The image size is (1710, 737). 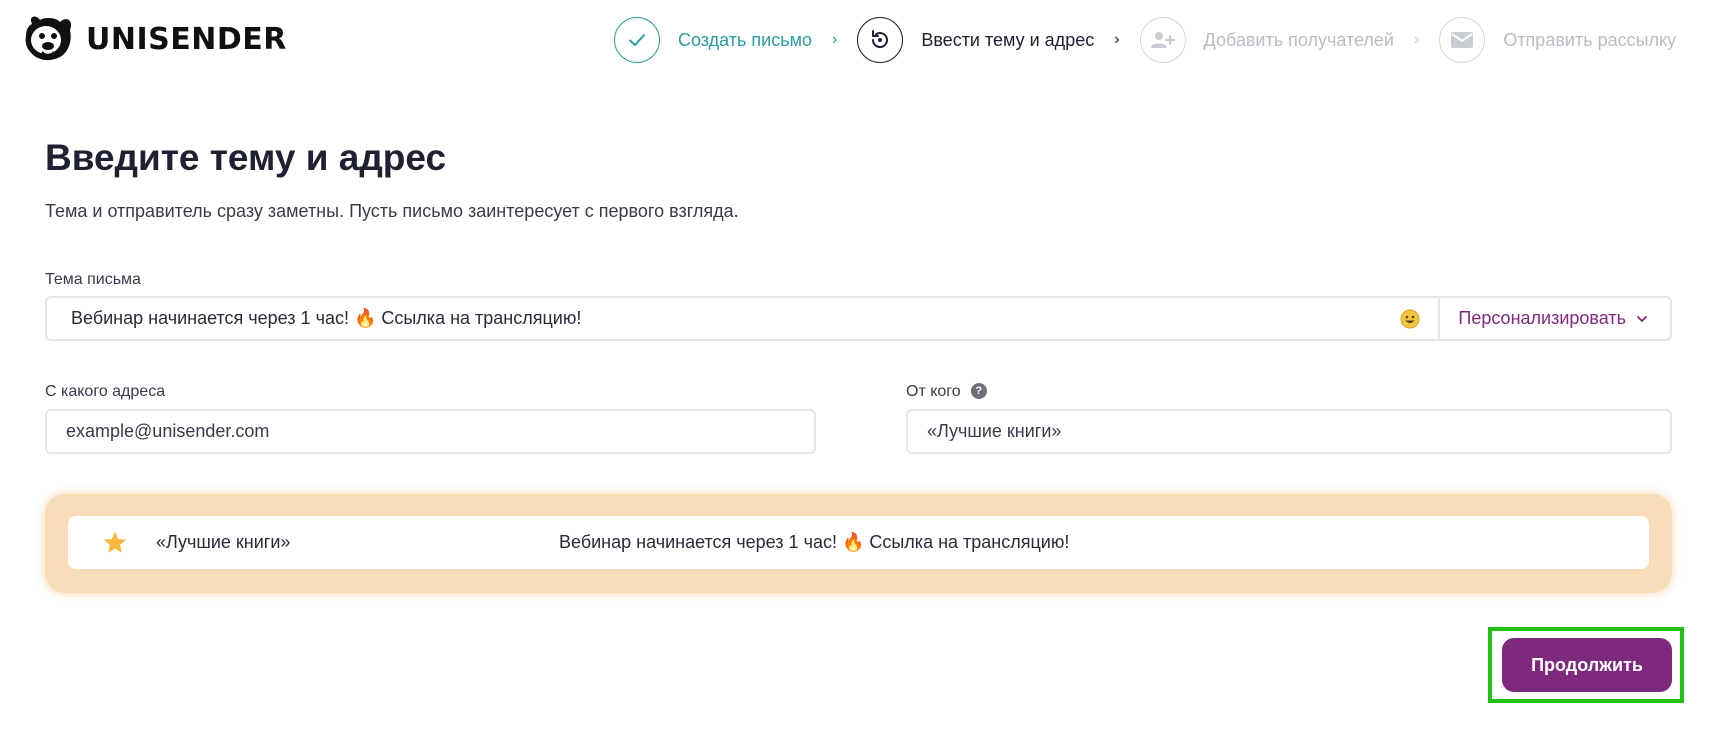 What do you see at coordinates (994, 431) in the screenshot?
I see `from-name-value: «Лучшие книги»` at bounding box center [994, 431].